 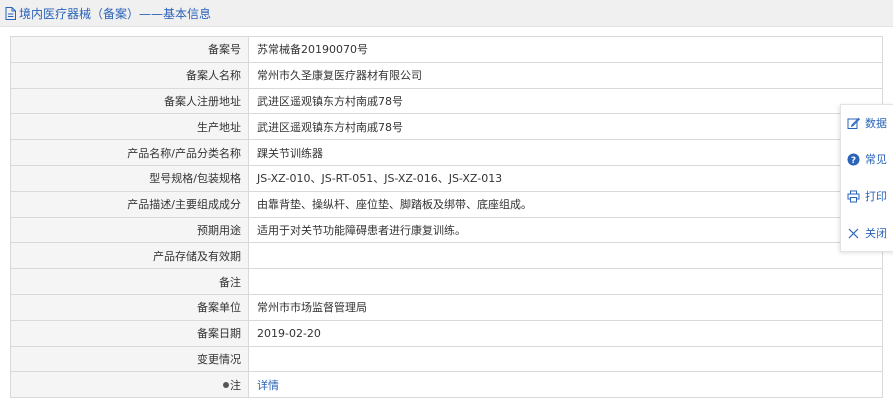 What do you see at coordinates (129, 333) in the screenshot?
I see `row-label: 备案日期` at bounding box center [129, 333].